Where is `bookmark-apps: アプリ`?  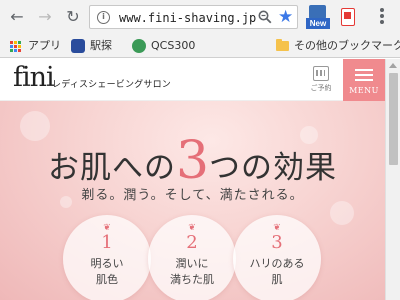 bookmark-apps: アプリ is located at coordinates (35, 46).